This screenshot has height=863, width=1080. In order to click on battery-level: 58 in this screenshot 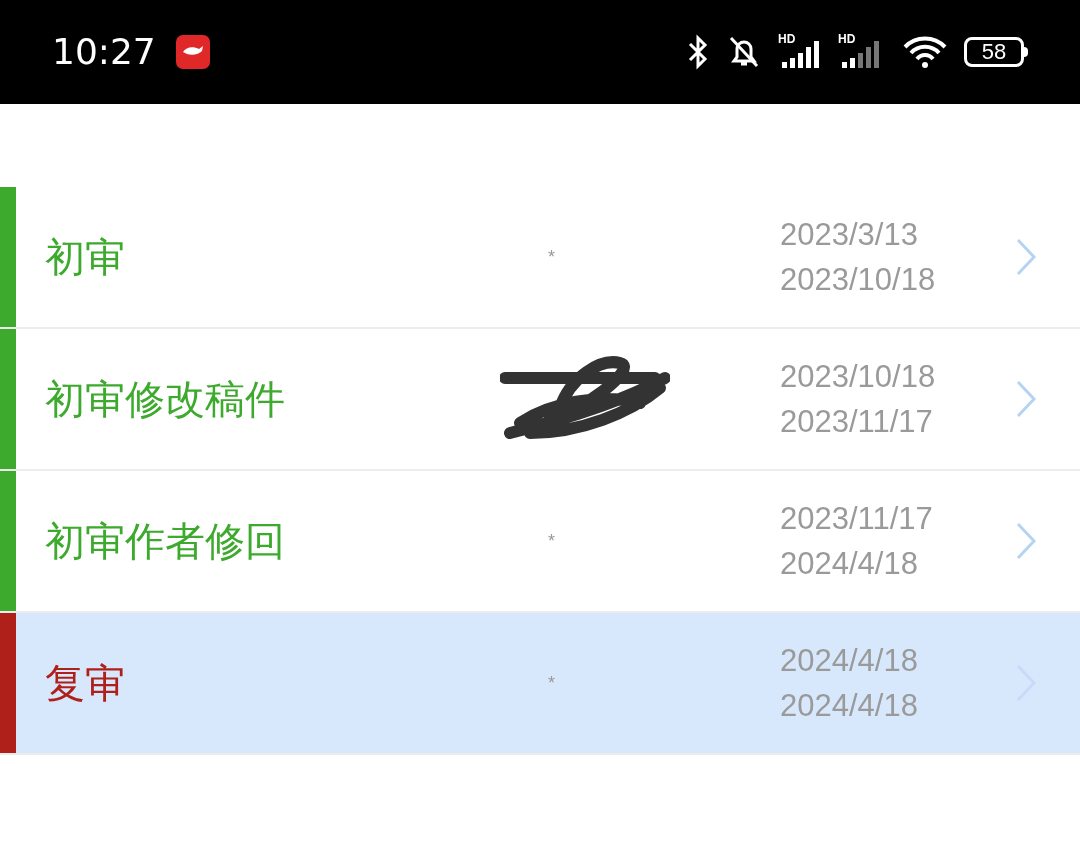, I will do `click(994, 52)`.